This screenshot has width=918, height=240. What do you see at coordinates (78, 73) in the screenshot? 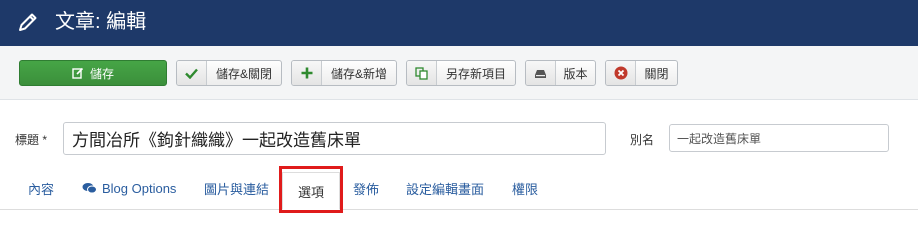
I see `edit-icon` at bounding box center [78, 73].